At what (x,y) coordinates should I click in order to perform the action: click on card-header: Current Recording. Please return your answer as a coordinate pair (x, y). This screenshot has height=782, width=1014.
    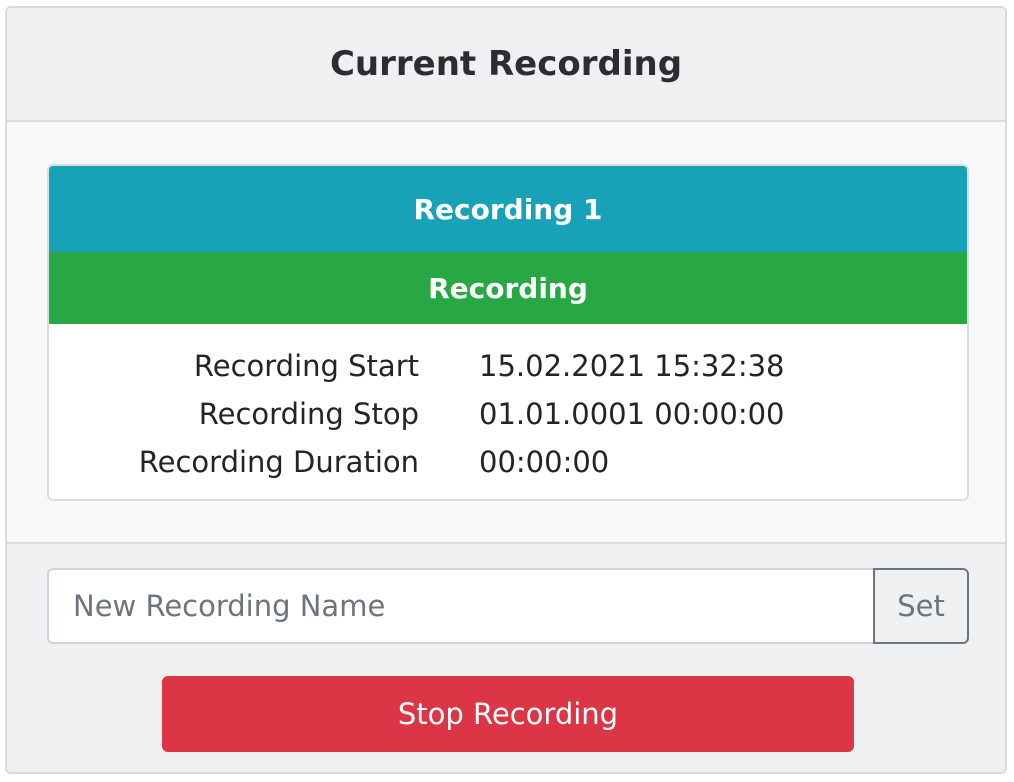
    Looking at the image, I should click on (506, 65).